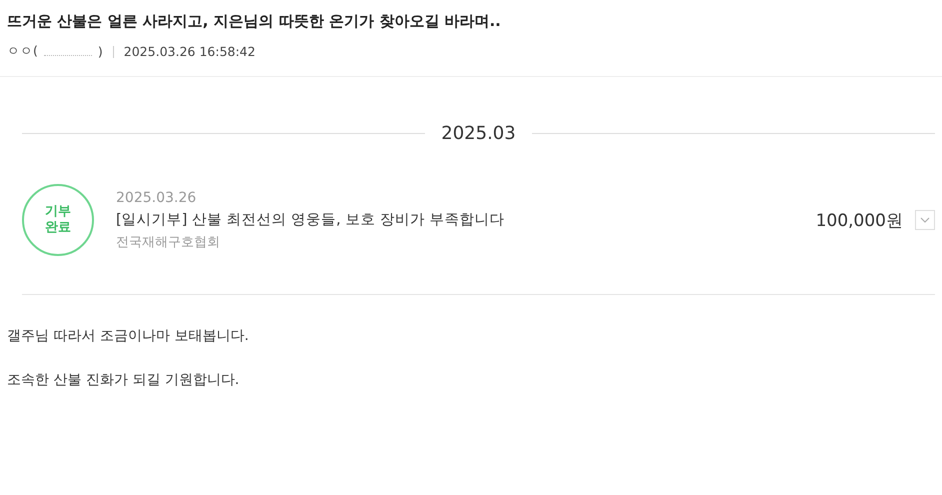 This screenshot has height=495, width=942. I want to click on post-title: 뜨거운 산불은 얼른 사라지고, 지은님의 따뜻한 온기가 찾아오길 바라며.., so click(254, 21).